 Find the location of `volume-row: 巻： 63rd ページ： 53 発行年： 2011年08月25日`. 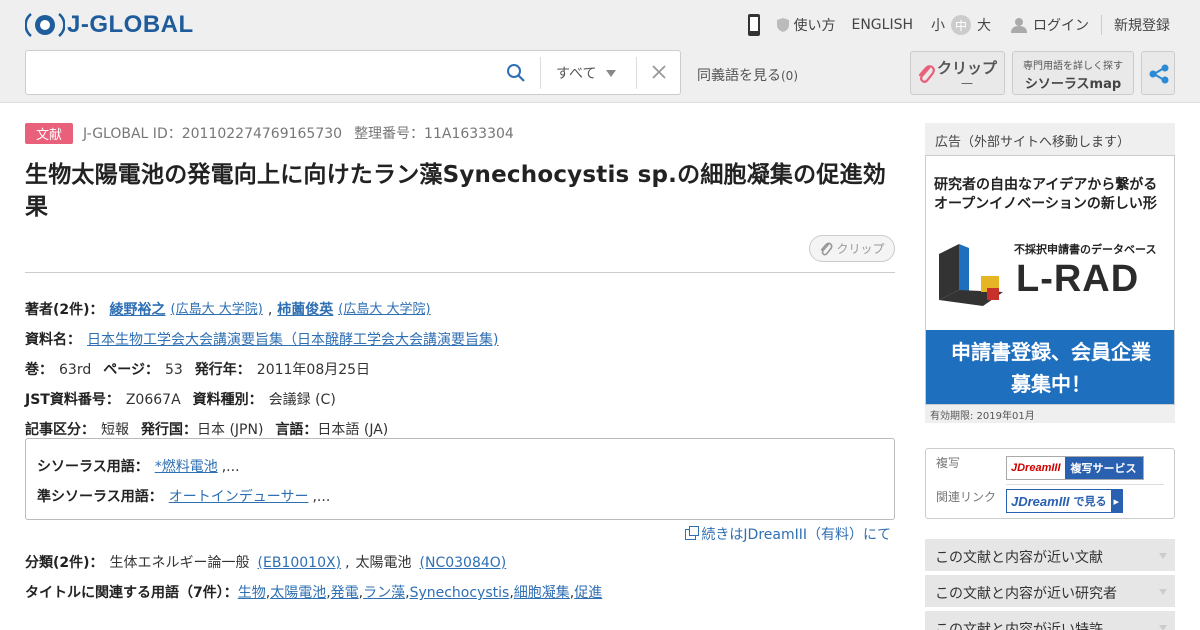

volume-row: 巻： 63rd ページ： 53 発行年： 2011年08月25日 is located at coordinates (198, 370).